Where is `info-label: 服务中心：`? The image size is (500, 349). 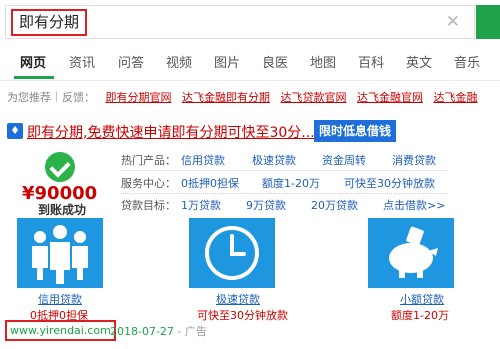 info-label: 服务中心： is located at coordinates (148, 183).